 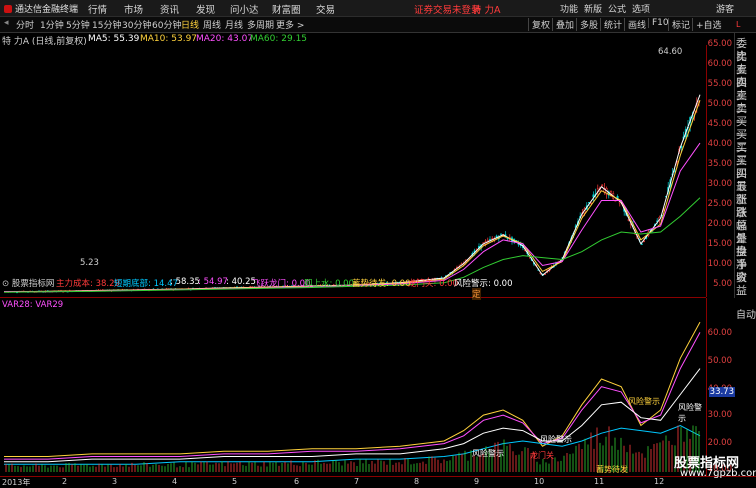 I want to click on tool-multistock: 多股, so click(x=588, y=24).